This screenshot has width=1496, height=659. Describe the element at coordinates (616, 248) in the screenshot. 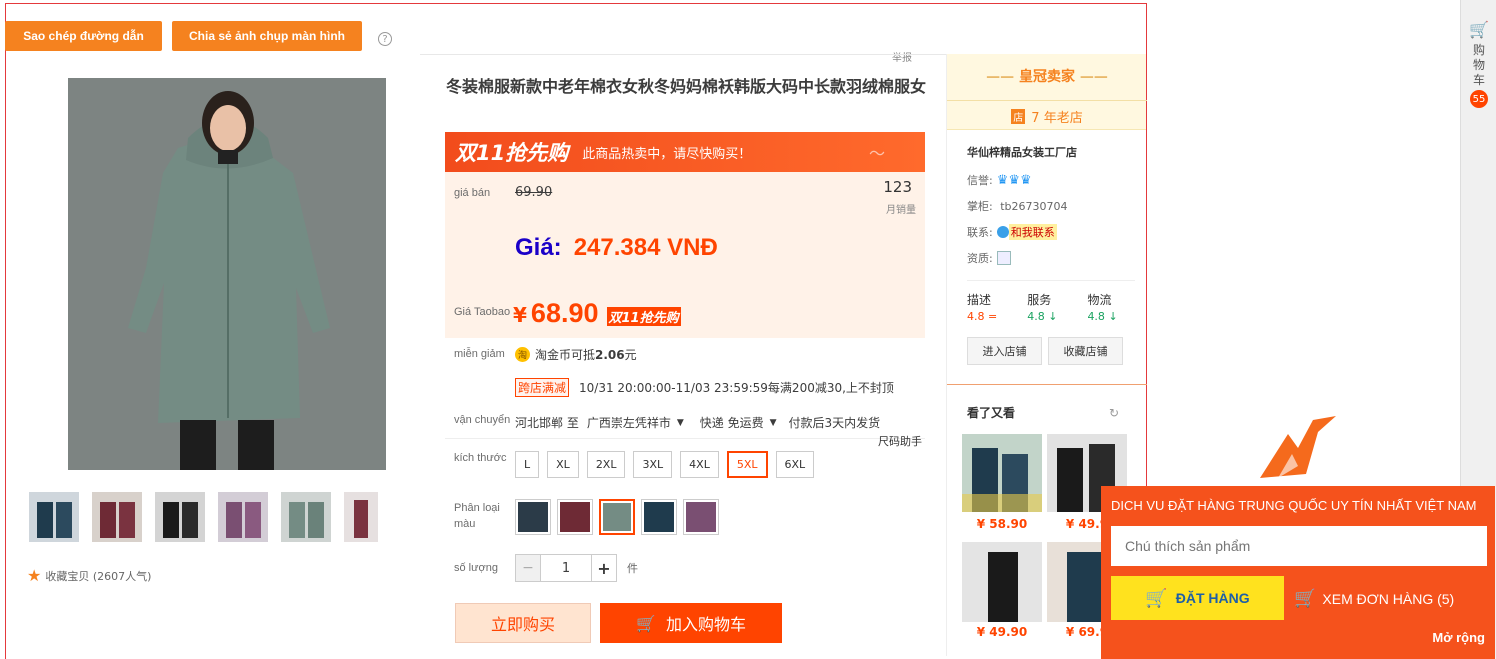

I see `vnd-price-row: Giá: 247.384 VNĐ` at that location.